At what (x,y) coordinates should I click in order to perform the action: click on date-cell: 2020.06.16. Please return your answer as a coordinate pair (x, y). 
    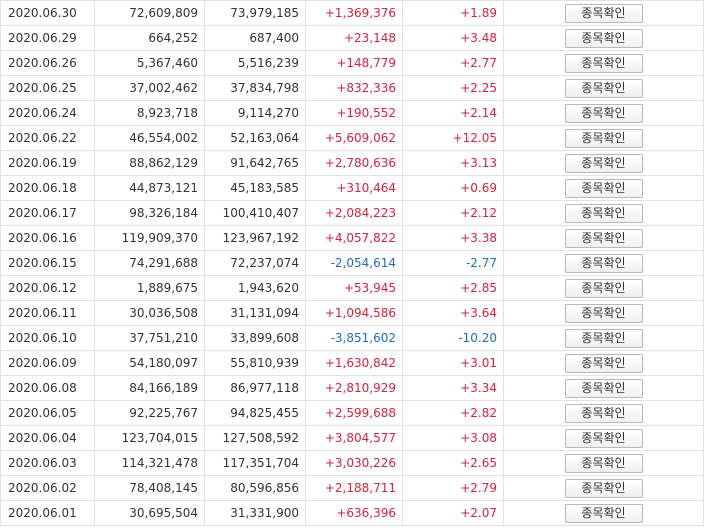
    Looking at the image, I should click on (47, 238).